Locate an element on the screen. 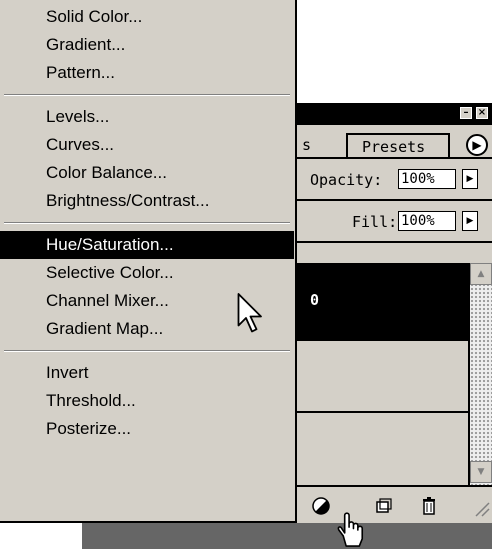 This screenshot has width=492, height=549. layers-scrollbar: ▲ ▼ is located at coordinates (480, 374).